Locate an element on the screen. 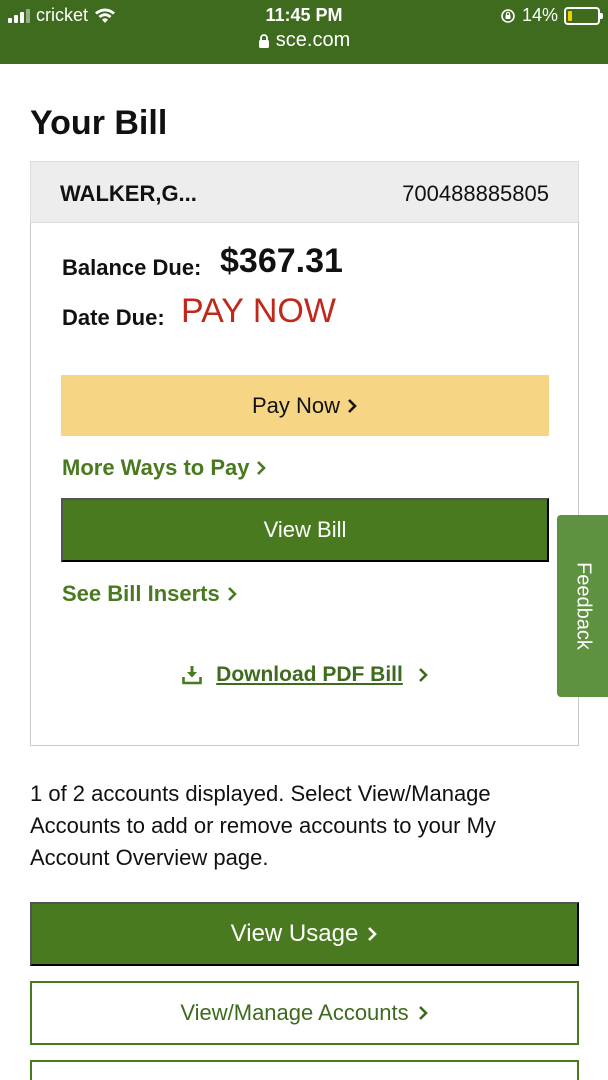 This screenshot has height=1080, width=608. view-manage-accounts-button: View/Manage Accounts is located at coordinates (304, 1013).